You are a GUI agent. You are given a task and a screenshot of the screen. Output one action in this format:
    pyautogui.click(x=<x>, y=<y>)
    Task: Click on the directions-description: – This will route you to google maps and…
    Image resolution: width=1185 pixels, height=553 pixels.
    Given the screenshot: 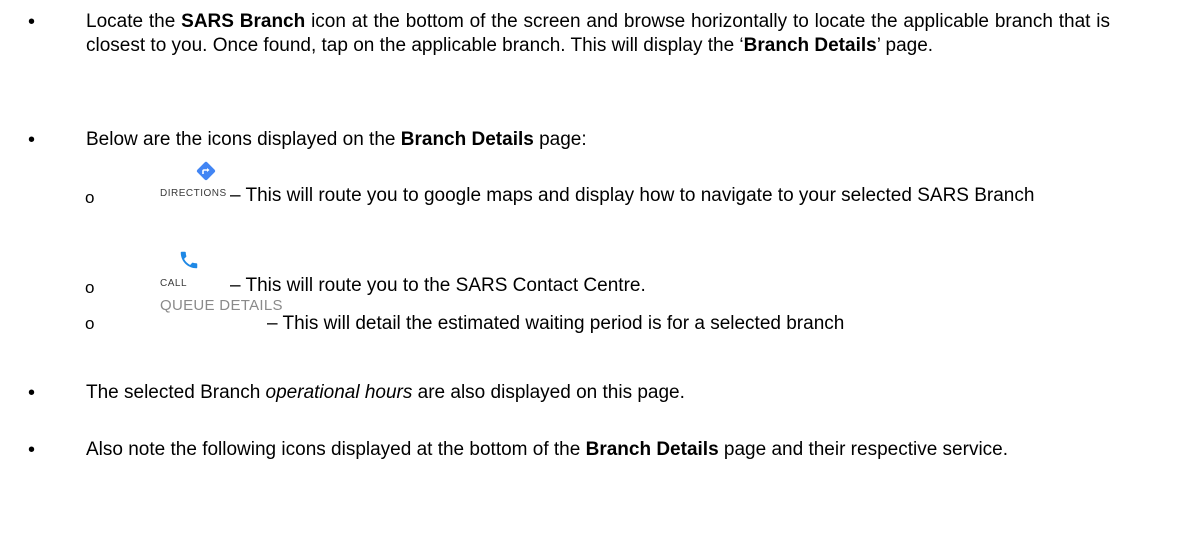 What is the action you would take?
    pyautogui.click(x=670, y=196)
    